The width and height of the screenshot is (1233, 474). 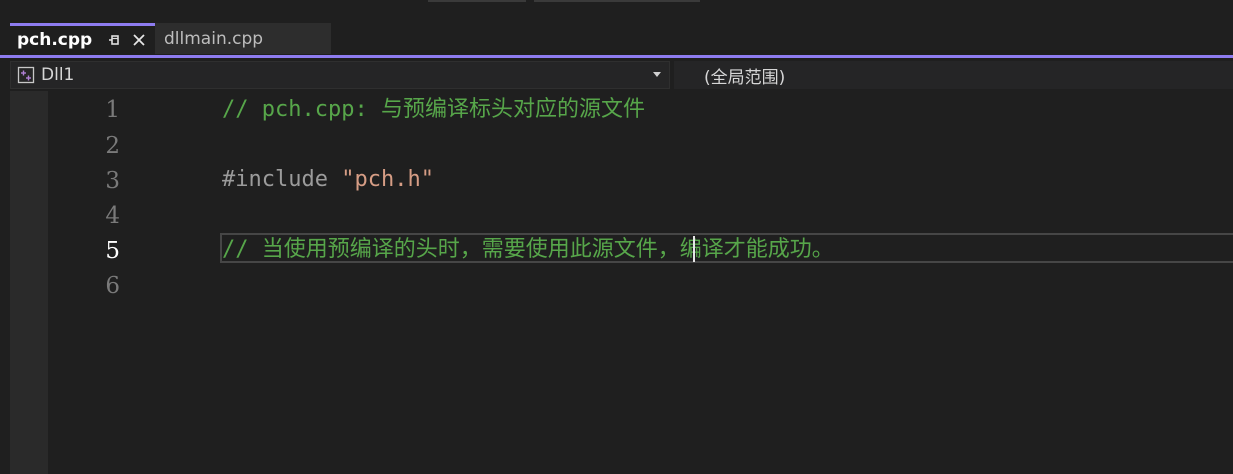 I want to click on text-caret, so click(x=694, y=249).